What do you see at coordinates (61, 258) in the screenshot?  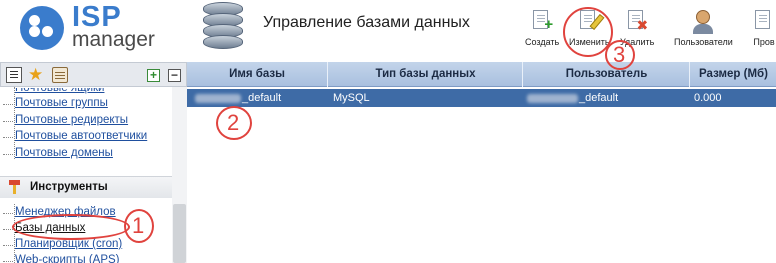 I see `sidebar-item-web-scripts: Web-скрипты (APS)` at bounding box center [61, 258].